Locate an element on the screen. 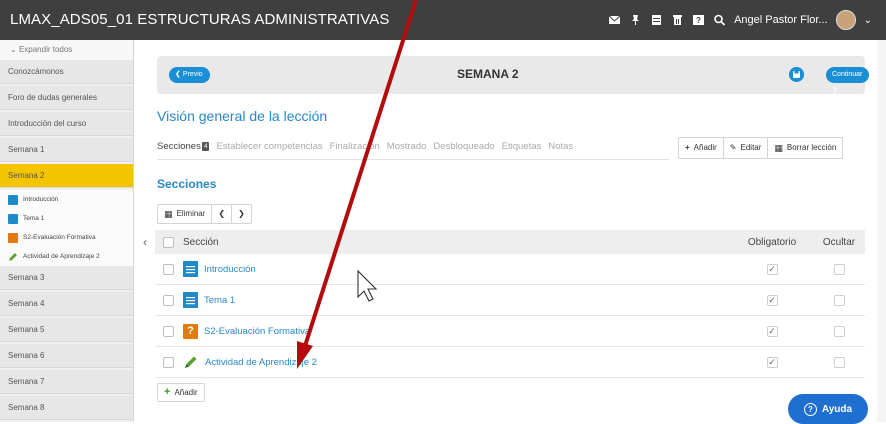  sidebar-item-semana-5: Semana 5 is located at coordinates (66, 330).